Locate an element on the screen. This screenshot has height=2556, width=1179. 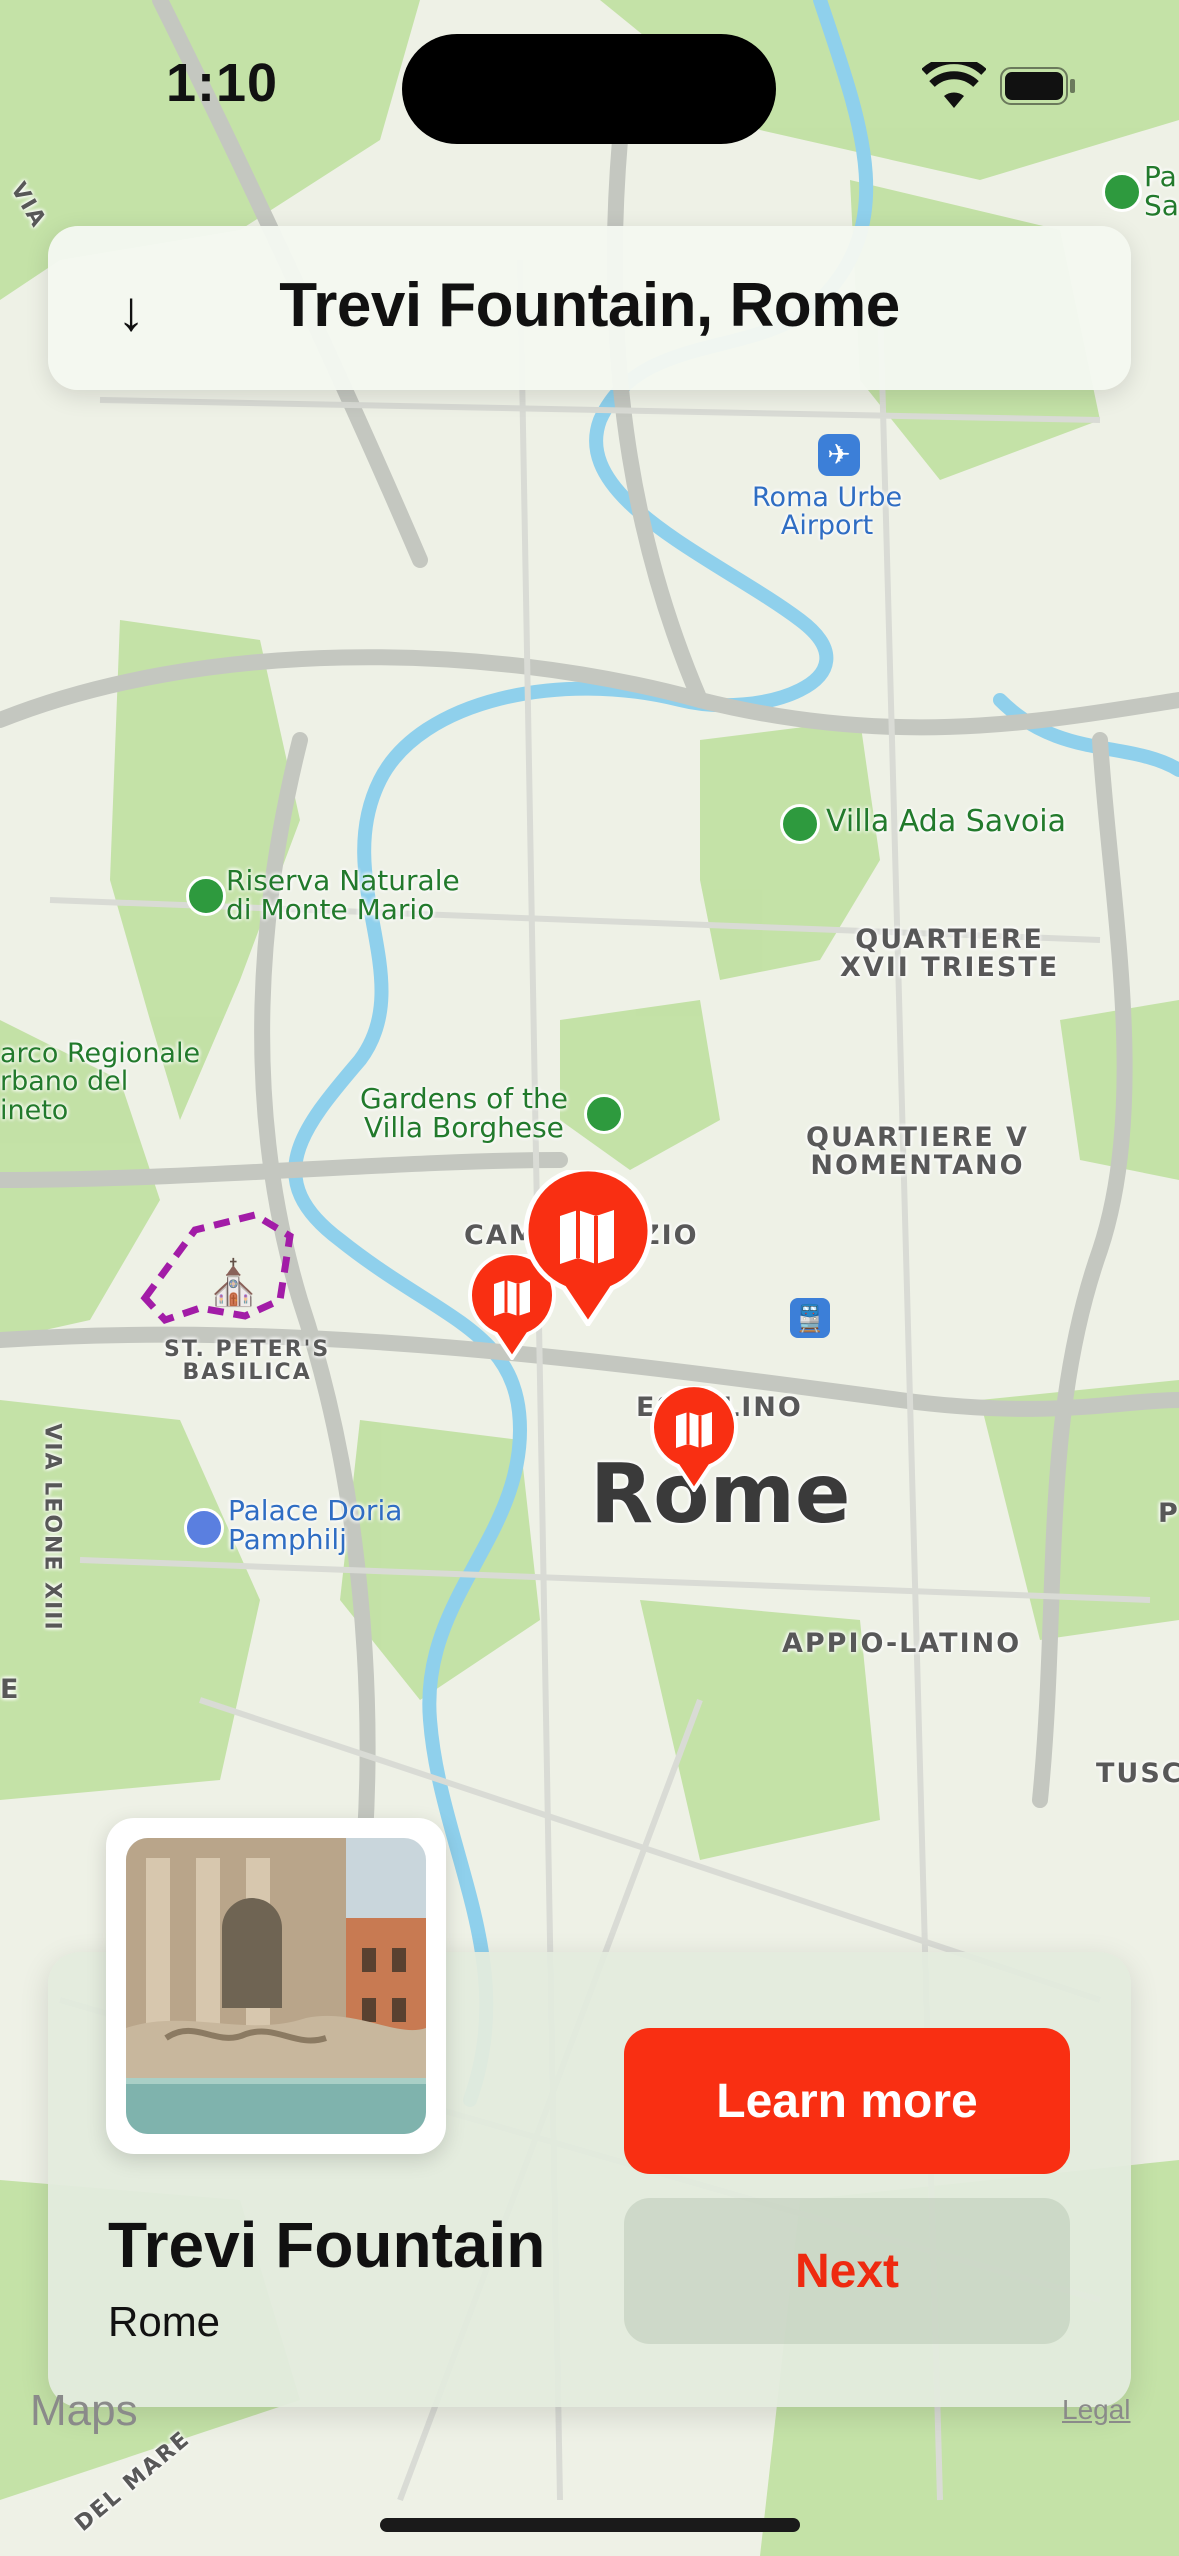
map-pin-small-right is located at coordinates (694, 1439).